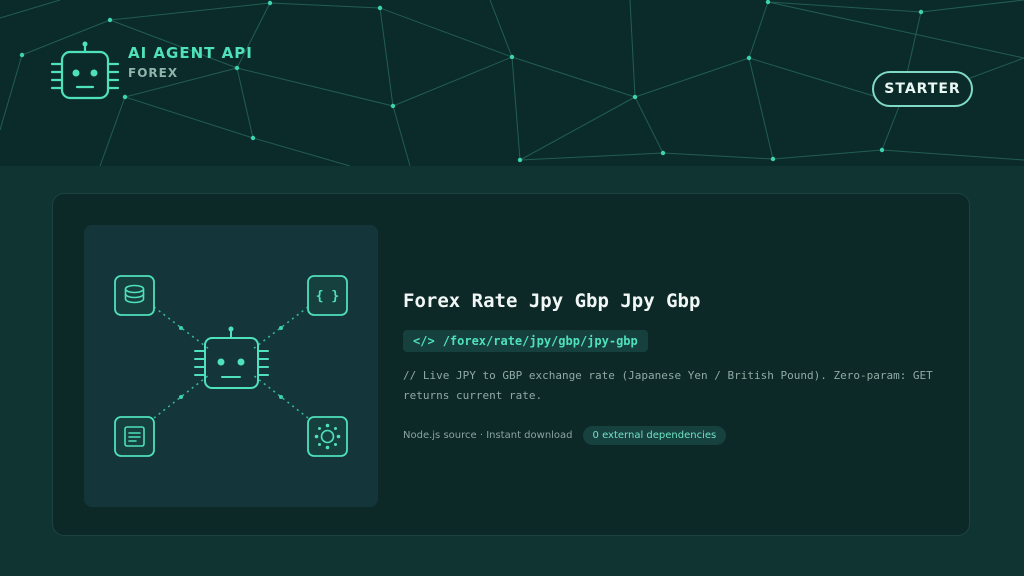 This screenshot has height=576, width=1024. I want to click on source-text: Node.js source · Instant download, so click(488, 435).